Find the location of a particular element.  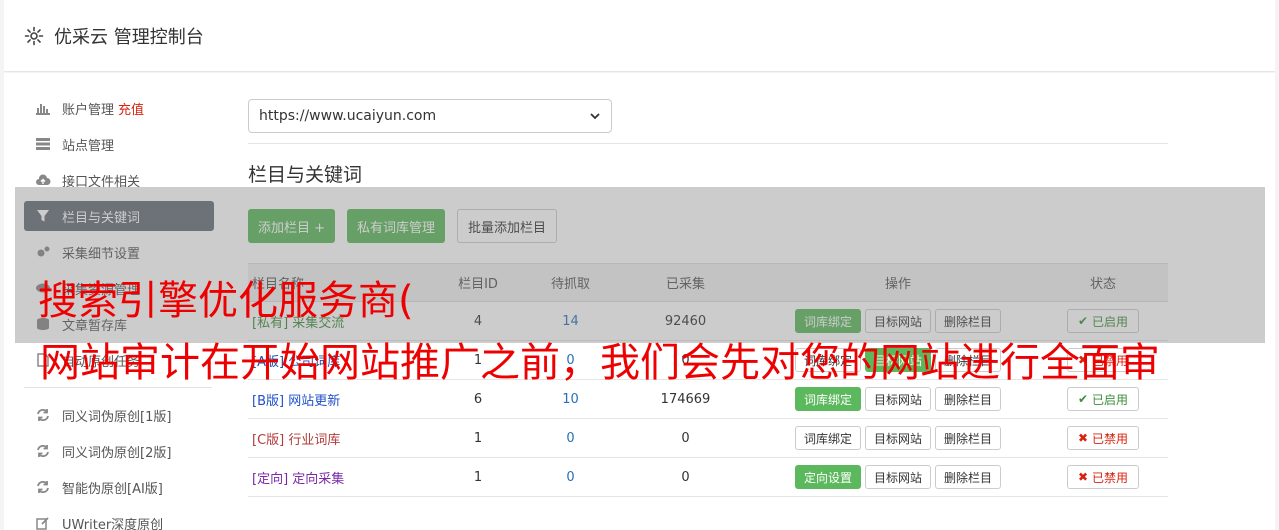

status-label: 已启用 is located at coordinates (1109, 399).